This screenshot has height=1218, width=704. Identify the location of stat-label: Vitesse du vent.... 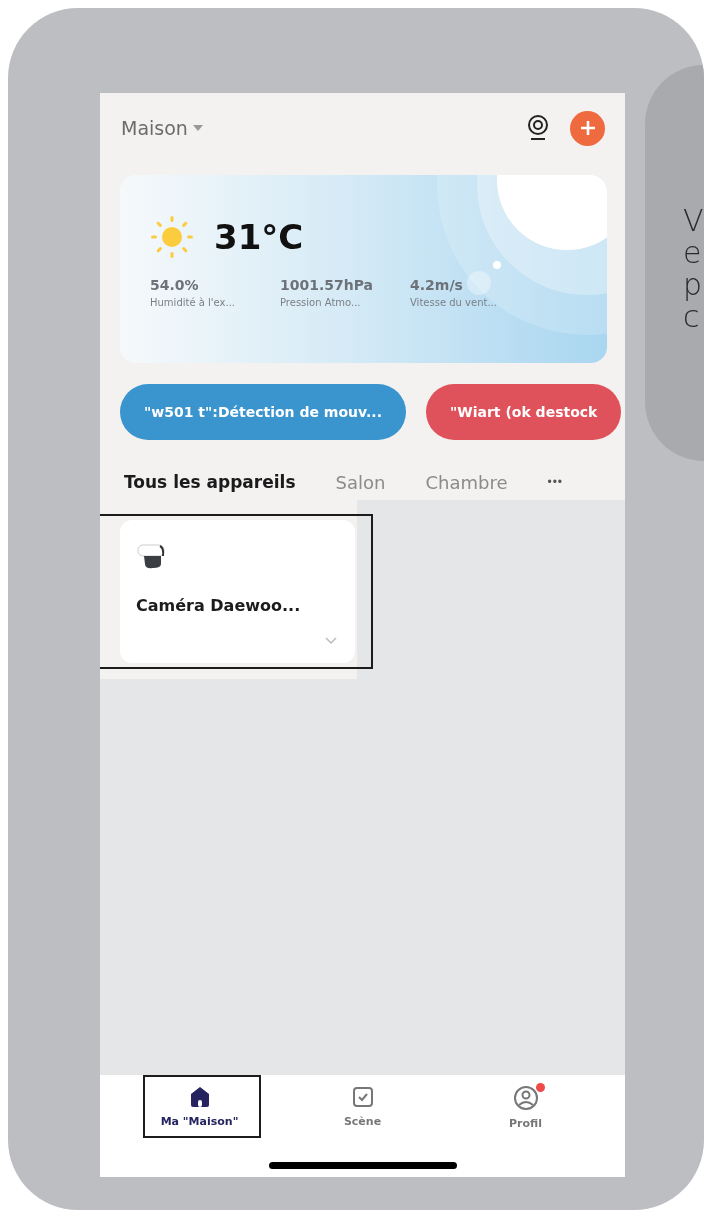
(454, 302).